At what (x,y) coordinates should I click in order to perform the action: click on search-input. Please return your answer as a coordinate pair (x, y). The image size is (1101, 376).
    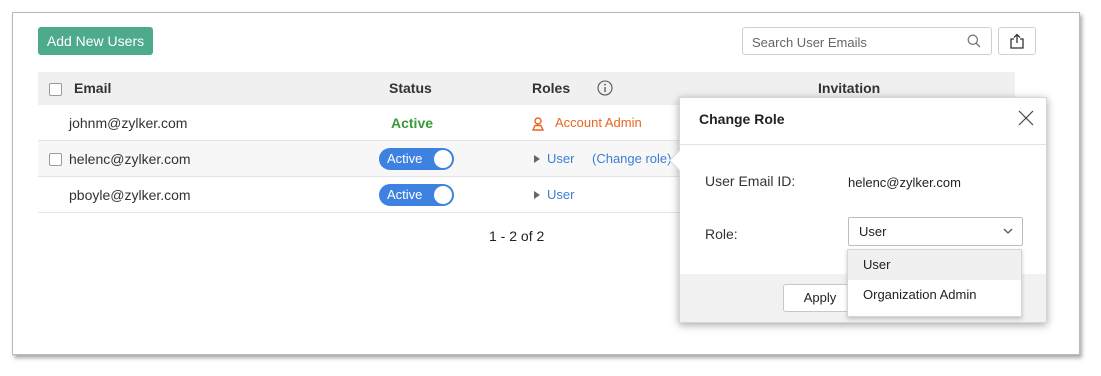
    Looking at the image, I should click on (854, 42).